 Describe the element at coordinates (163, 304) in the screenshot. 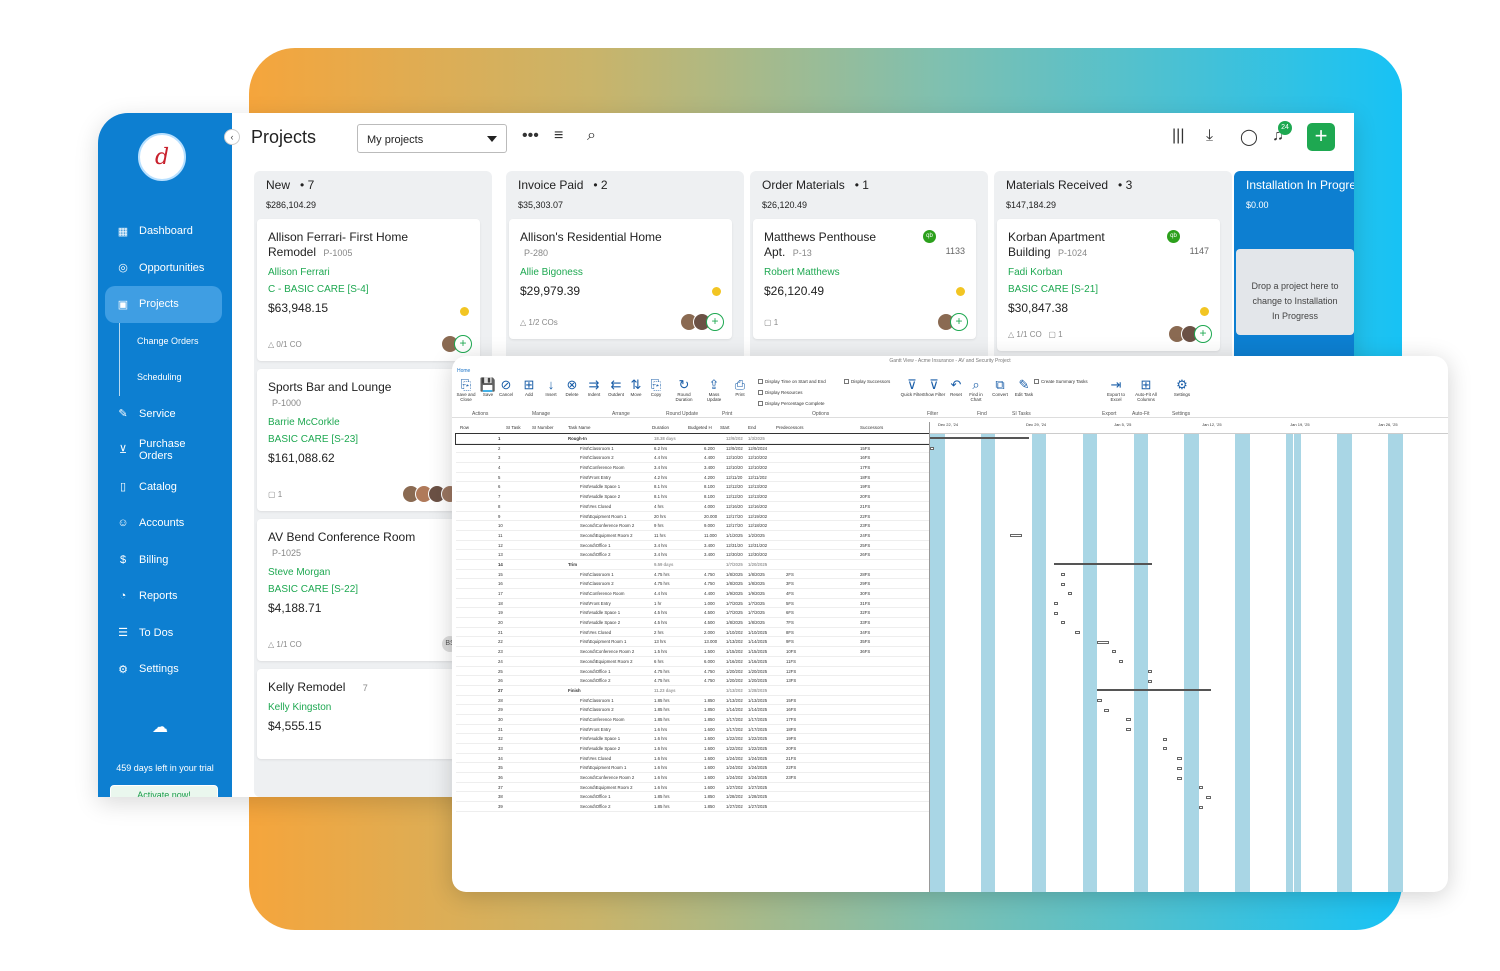

I see `sidebar-item-projects: ▣ Projects` at that location.